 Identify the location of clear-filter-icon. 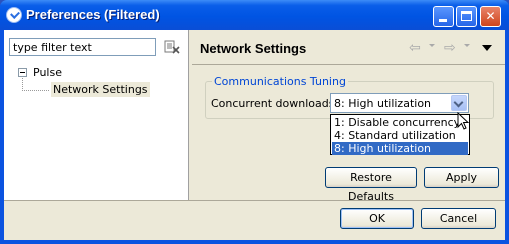
(172, 47).